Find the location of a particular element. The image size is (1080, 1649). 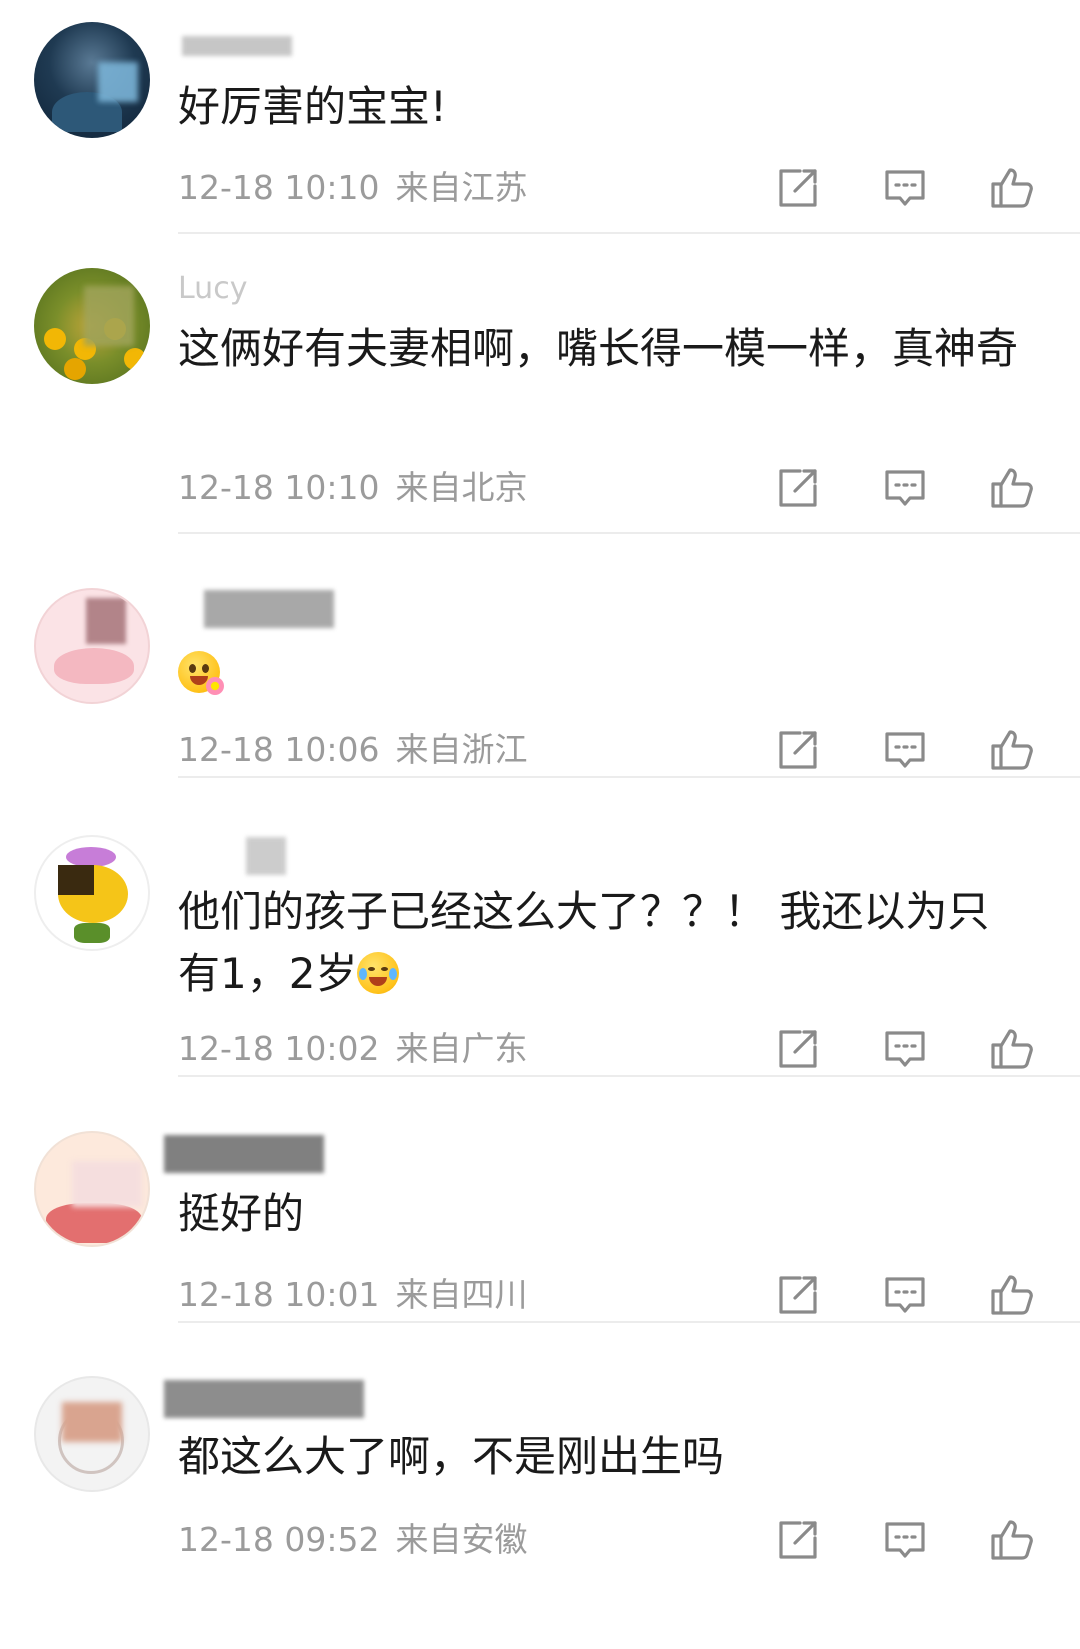

comment-time: 12-18 09:52 is located at coordinates (279, 1539).